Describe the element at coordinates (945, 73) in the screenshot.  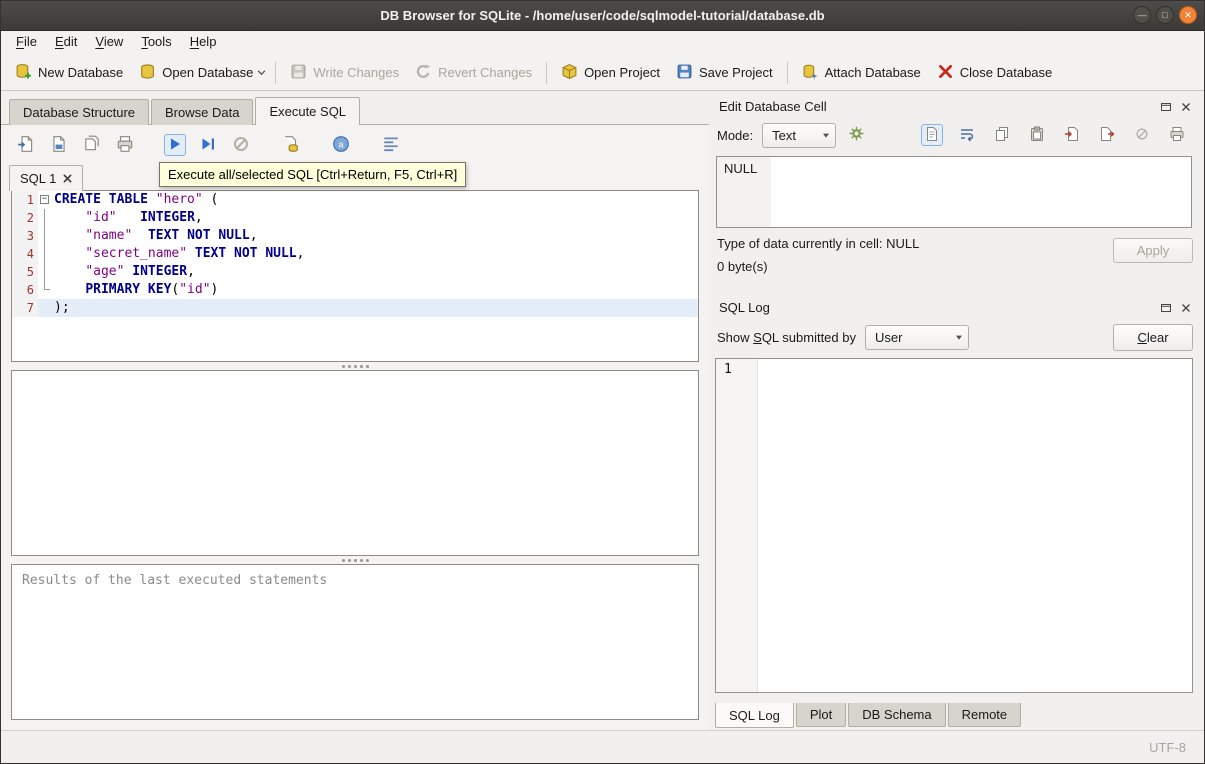
I see `close-database-icon` at that location.